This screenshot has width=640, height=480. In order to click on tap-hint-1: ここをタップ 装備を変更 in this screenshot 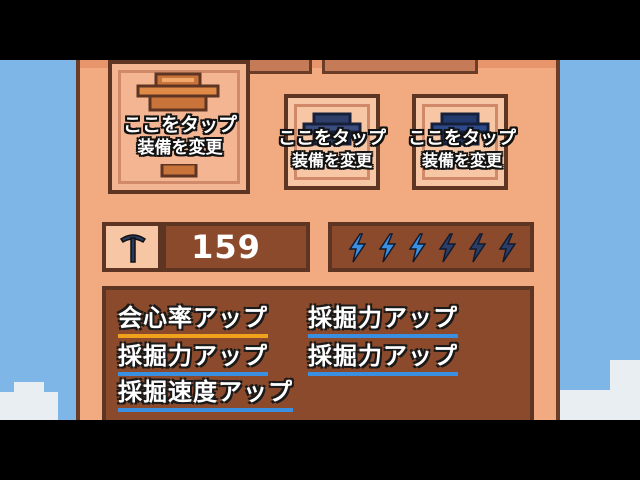, I will do `click(180, 136)`.